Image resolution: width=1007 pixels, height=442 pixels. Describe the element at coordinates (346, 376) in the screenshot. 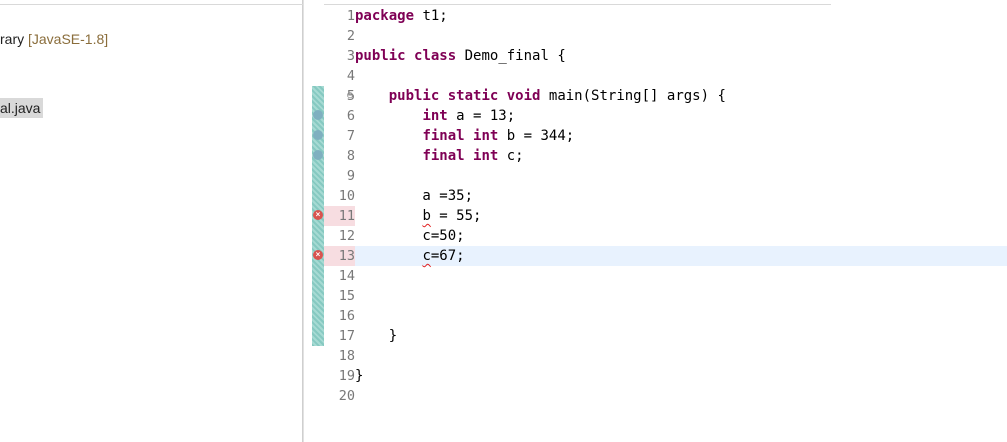

I see `line-number: 19` at that location.